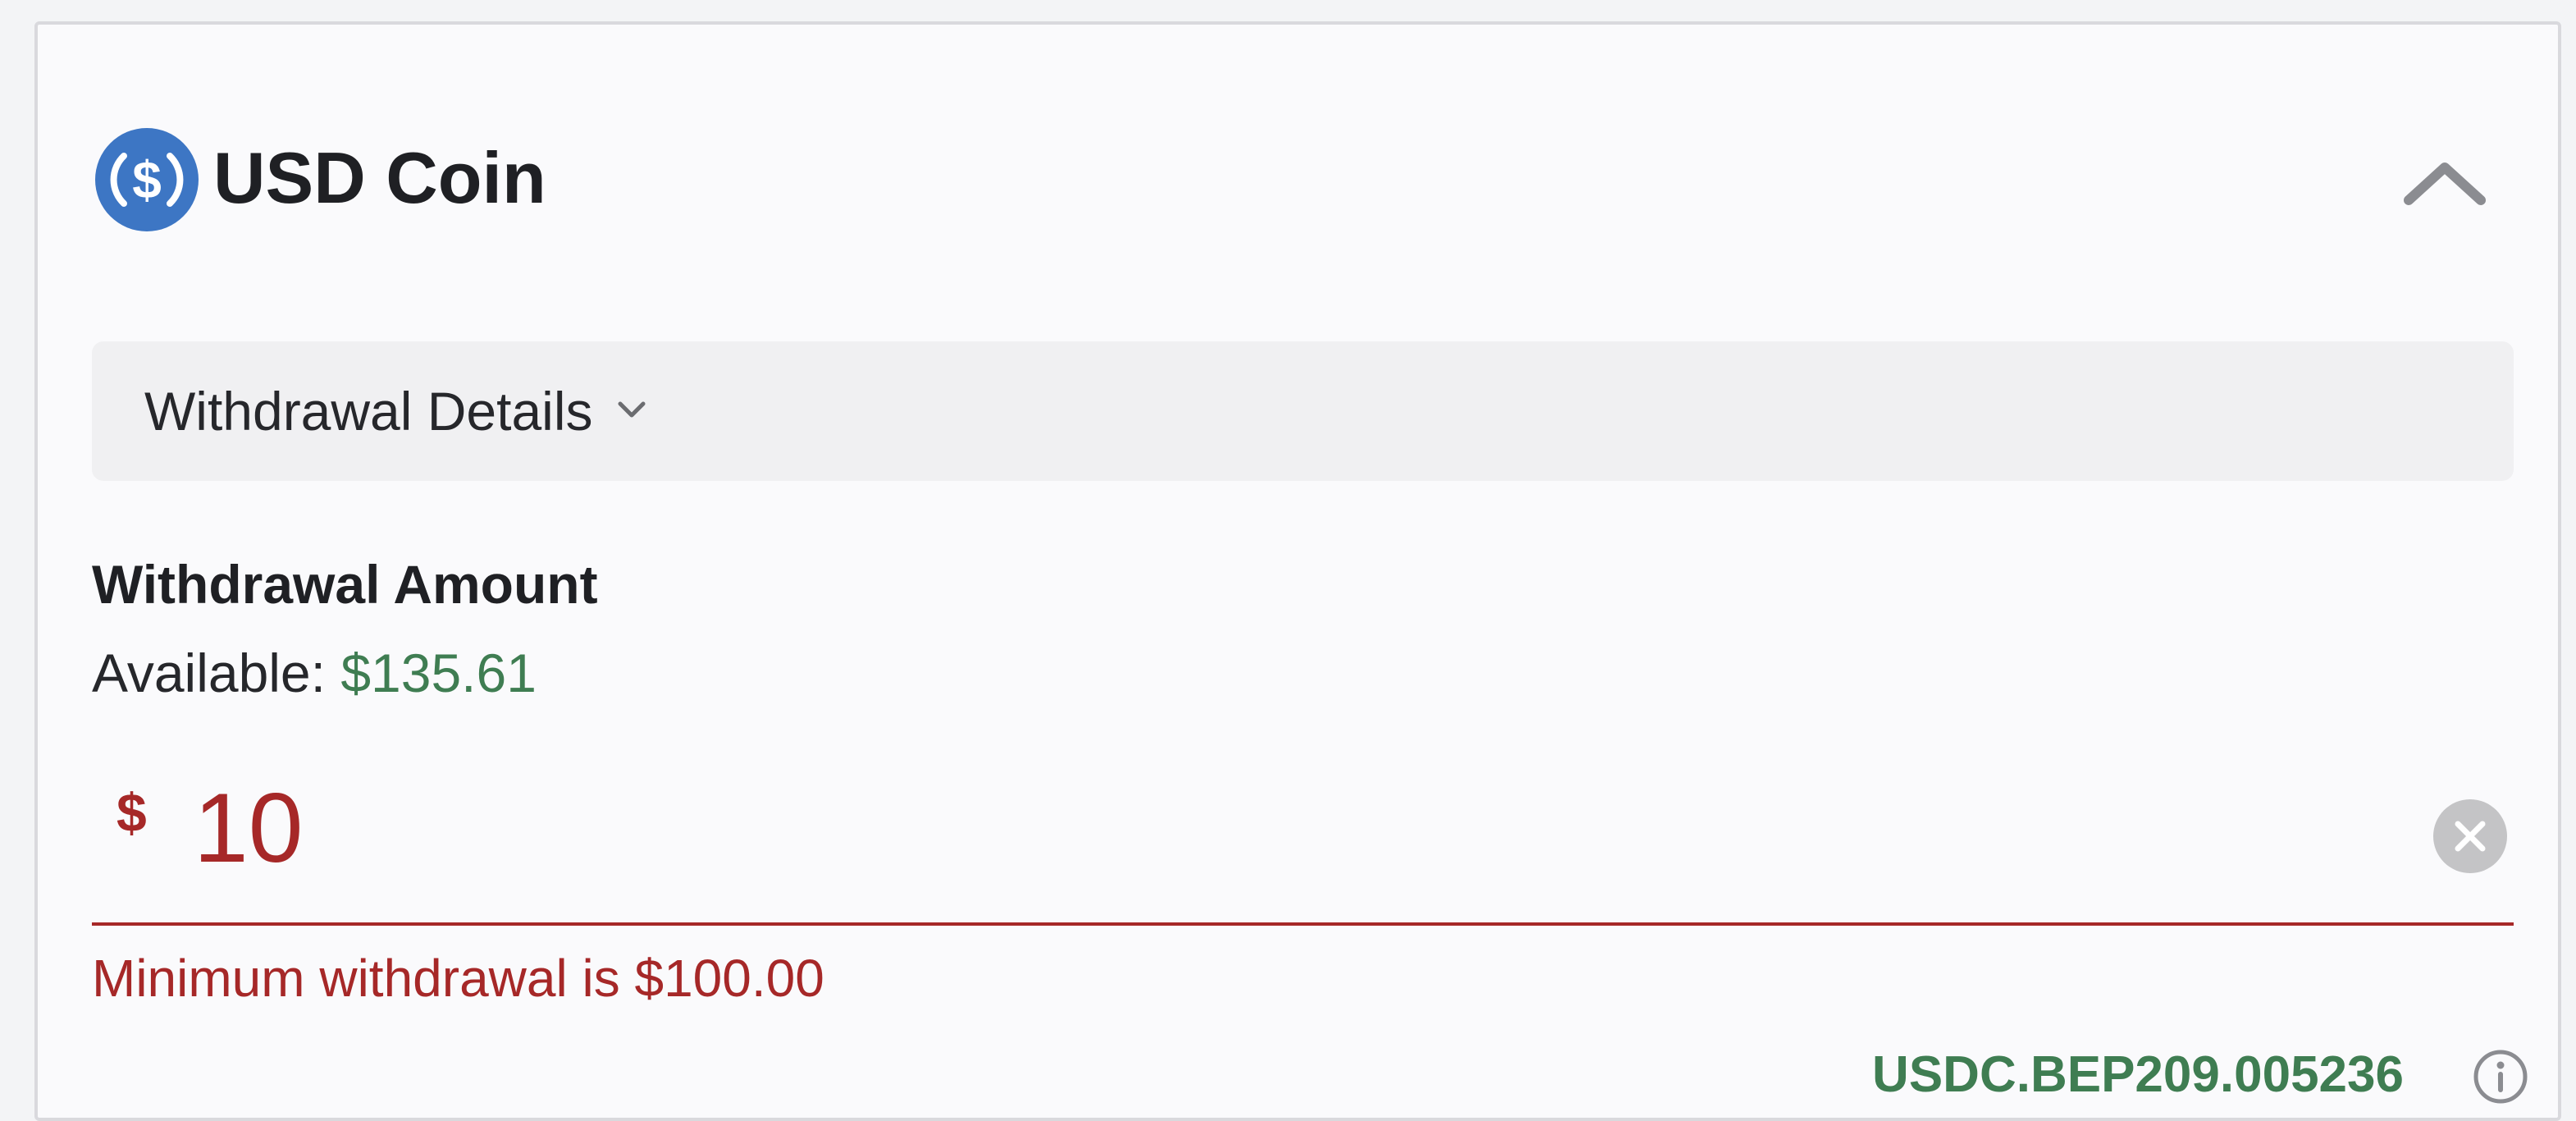  Describe the element at coordinates (369, 411) in the screenshot. I see `withdrawal-details-label: Withdrawal Details` at that location.